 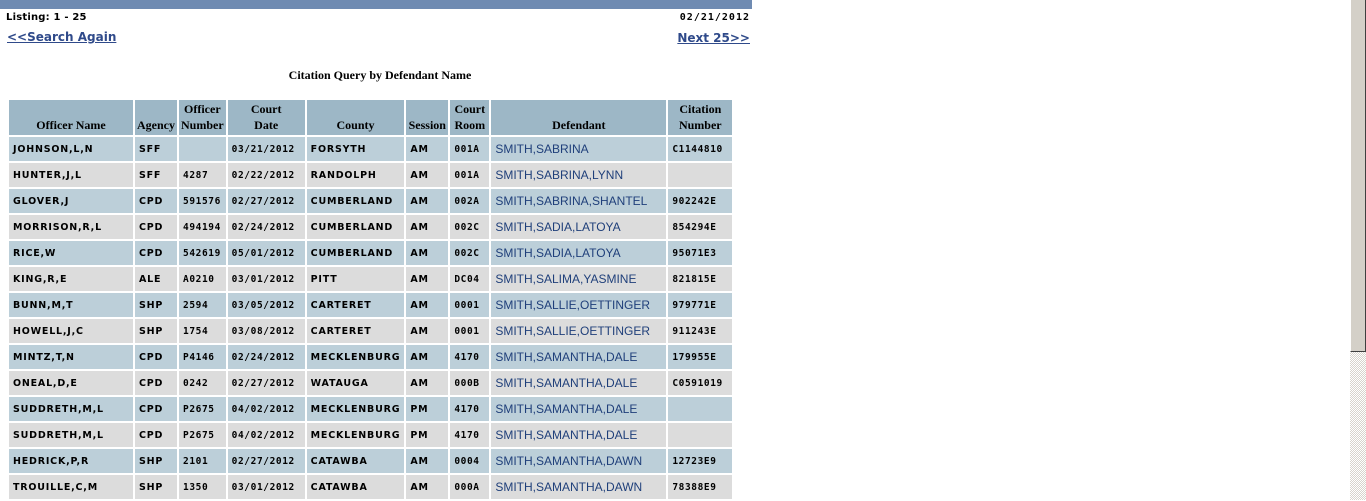 What do you see at coordinates (71, 435) in the screenshot?
I see `officer-name-cell: SUDDRETH,M,L` at bounding box center [71, 435].